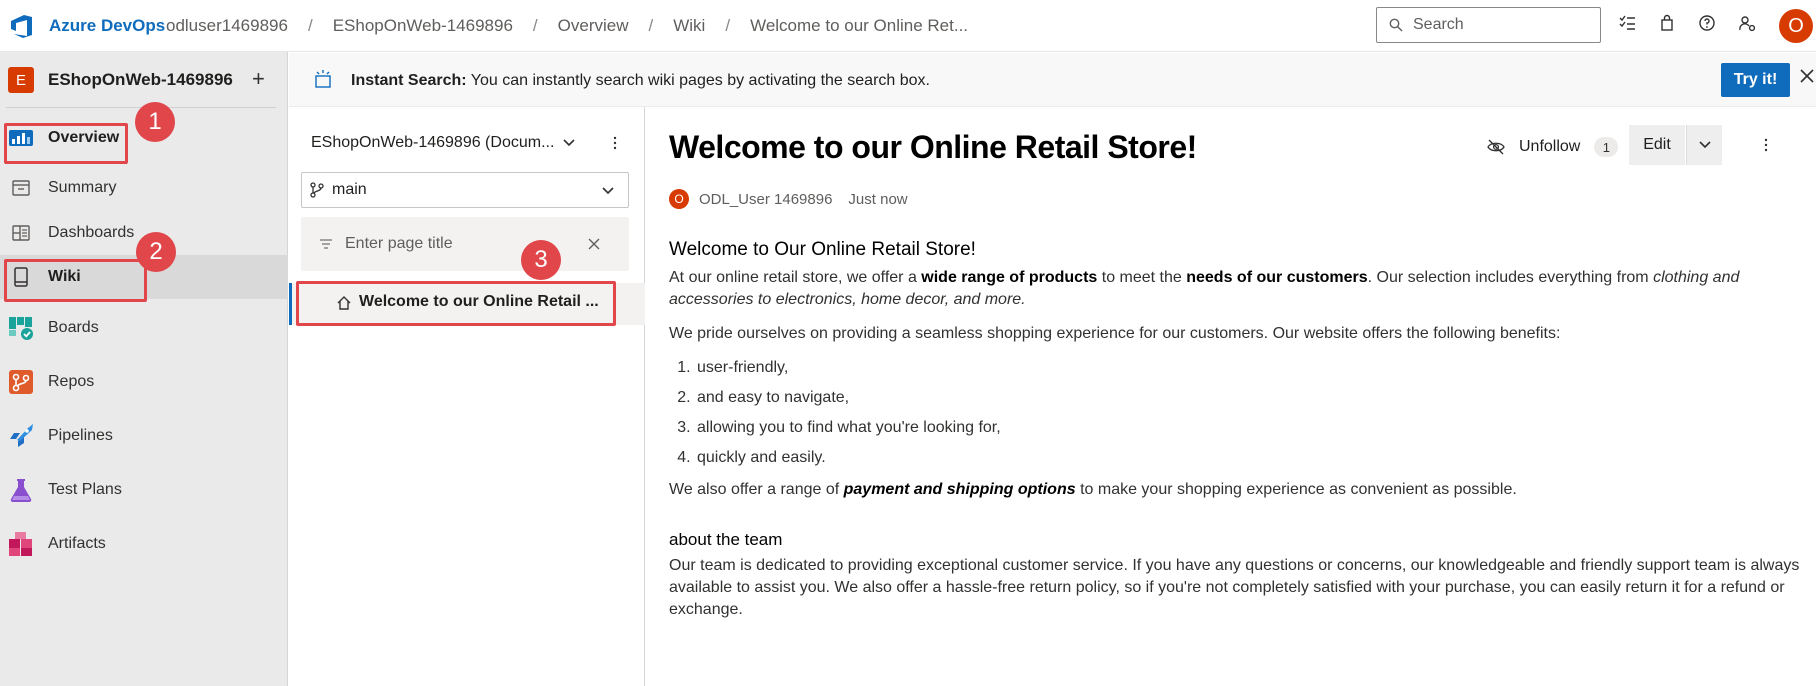  I want to click on text: . Our selection includes everything from, so click(1510, 277).